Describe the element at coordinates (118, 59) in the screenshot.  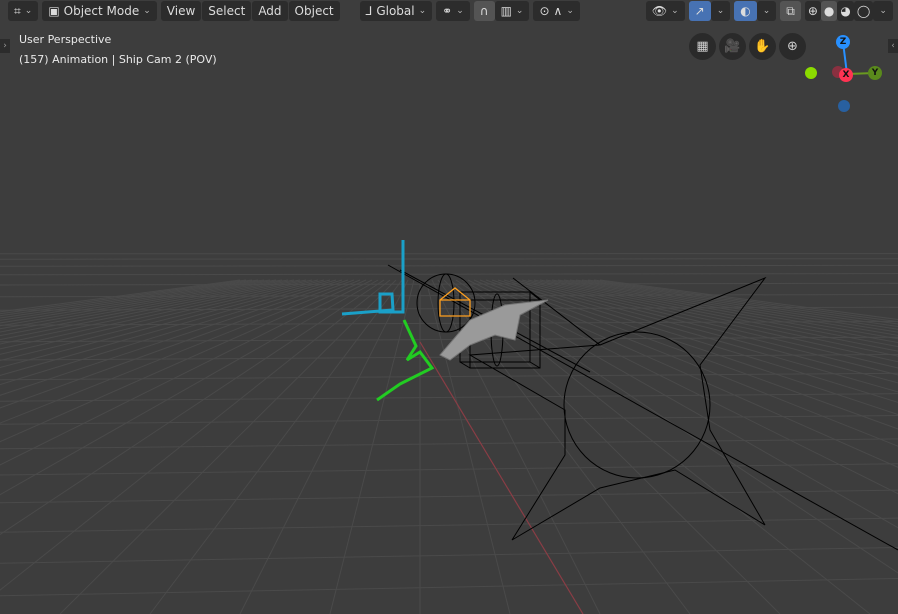
I see `object-info: (157) Animation | Ship Cam 2 (POV)` at that location.